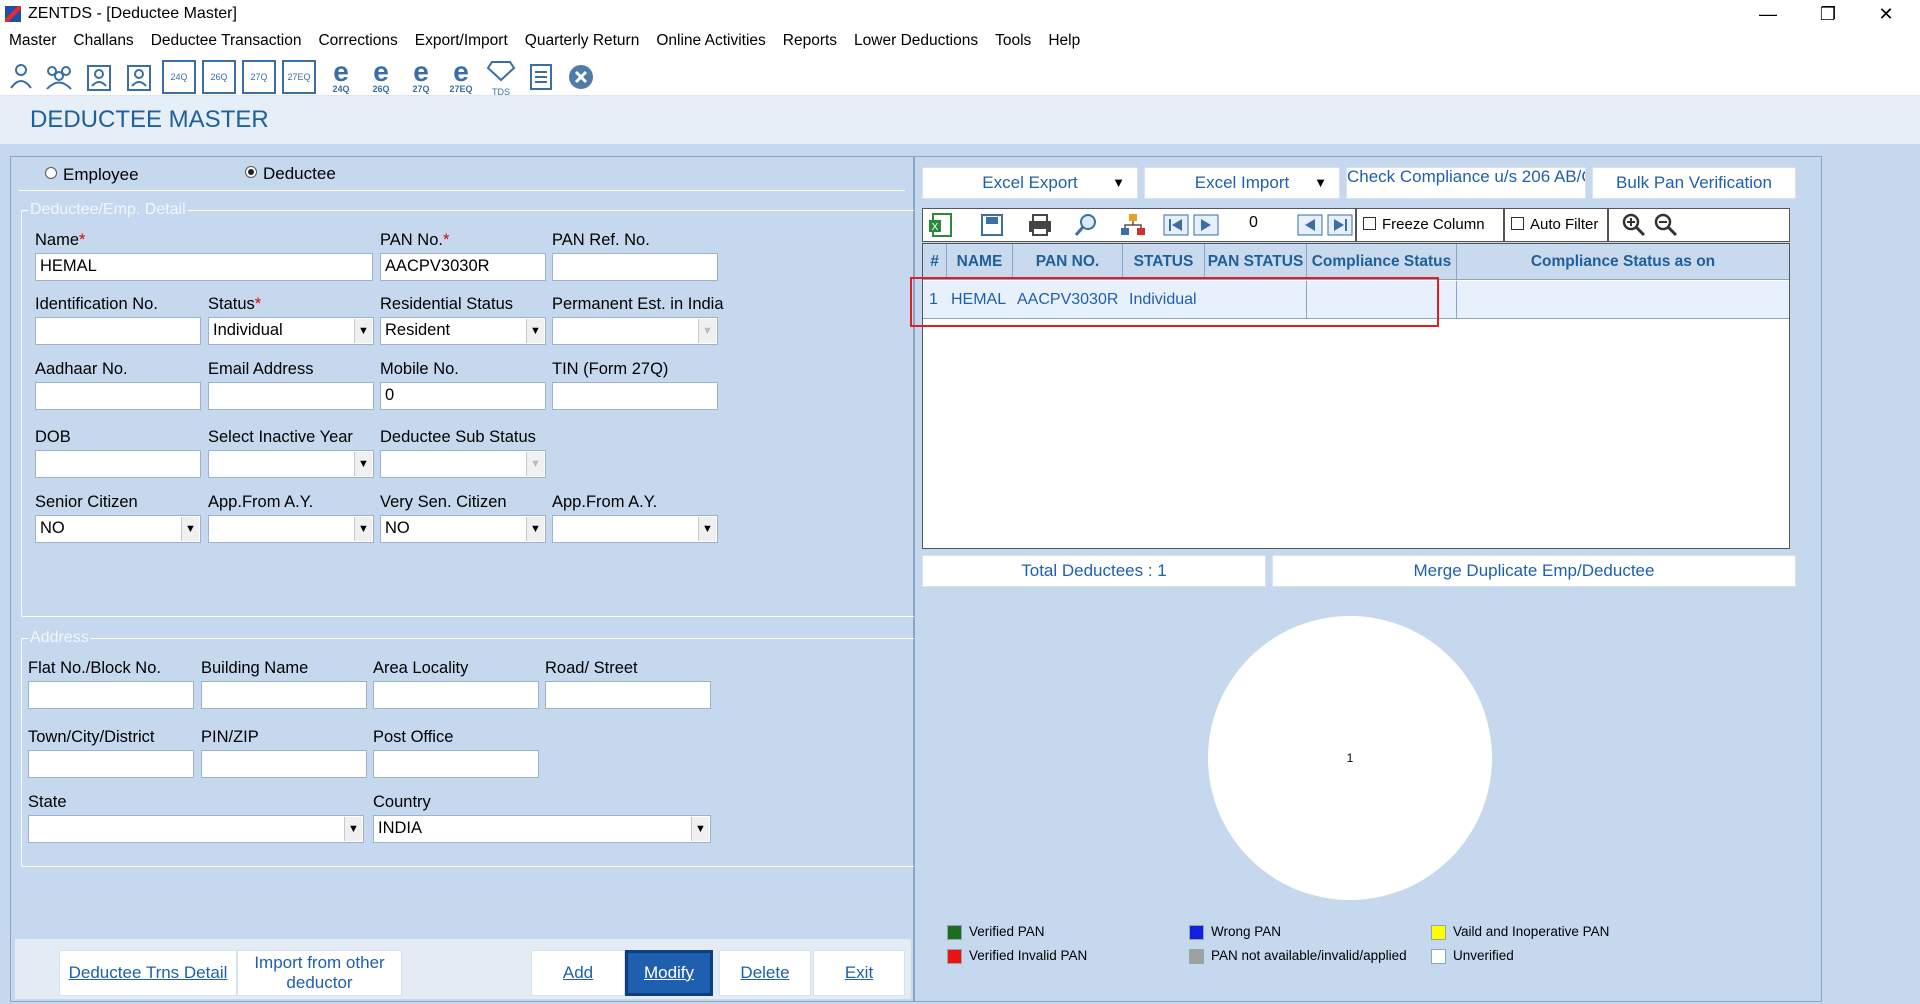  I want to click on status-select: Individual ▼, so click(291, 331).